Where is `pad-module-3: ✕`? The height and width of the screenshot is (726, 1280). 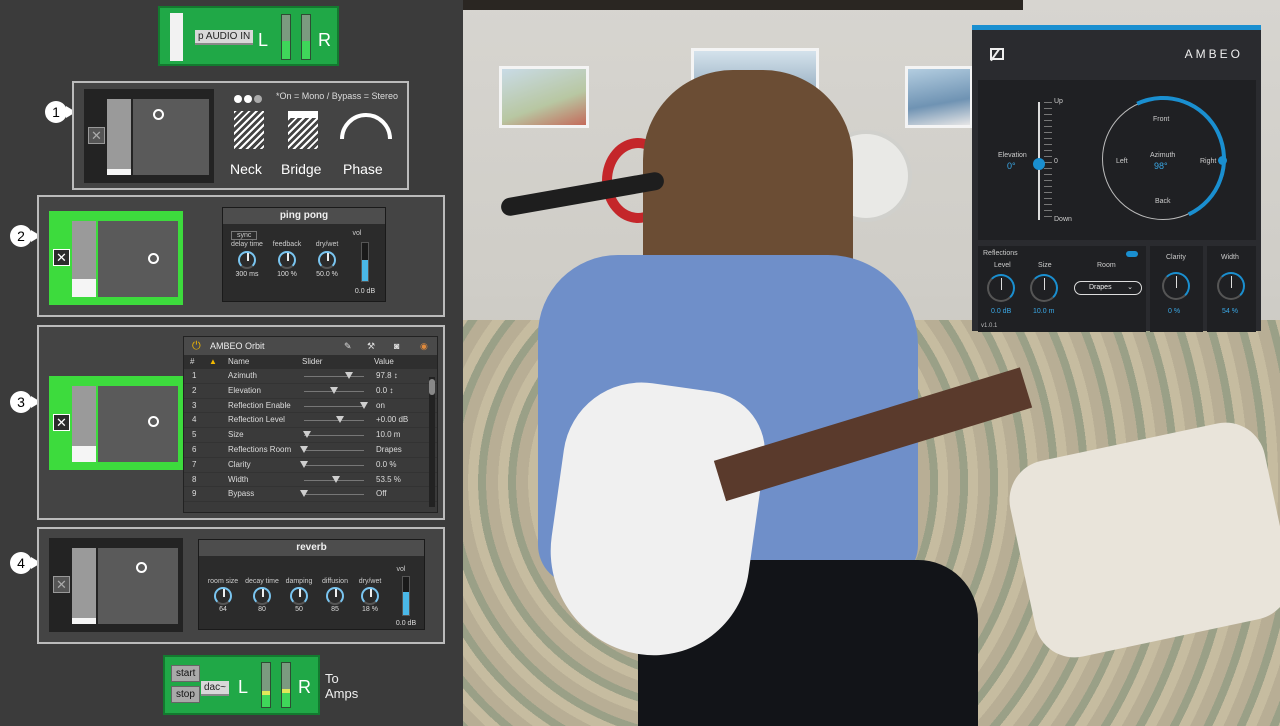
pad-module-3: ✕ is located at coordinates (116, 423).